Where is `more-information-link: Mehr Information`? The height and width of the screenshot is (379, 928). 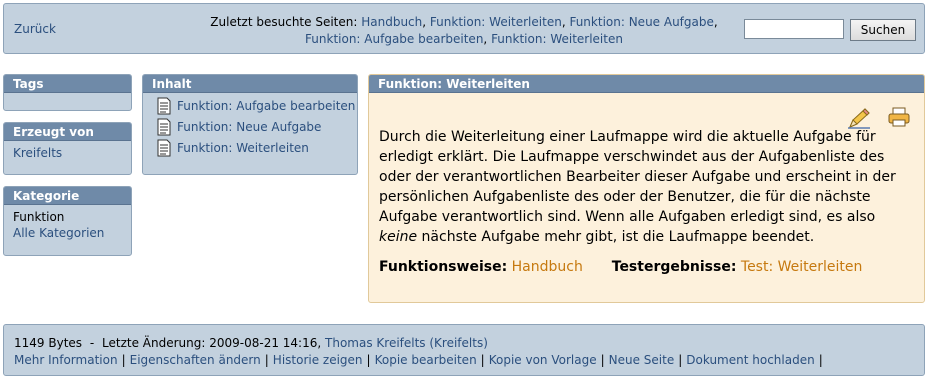
more-information-link: Mehr Information is located at coordinates (66, 360).